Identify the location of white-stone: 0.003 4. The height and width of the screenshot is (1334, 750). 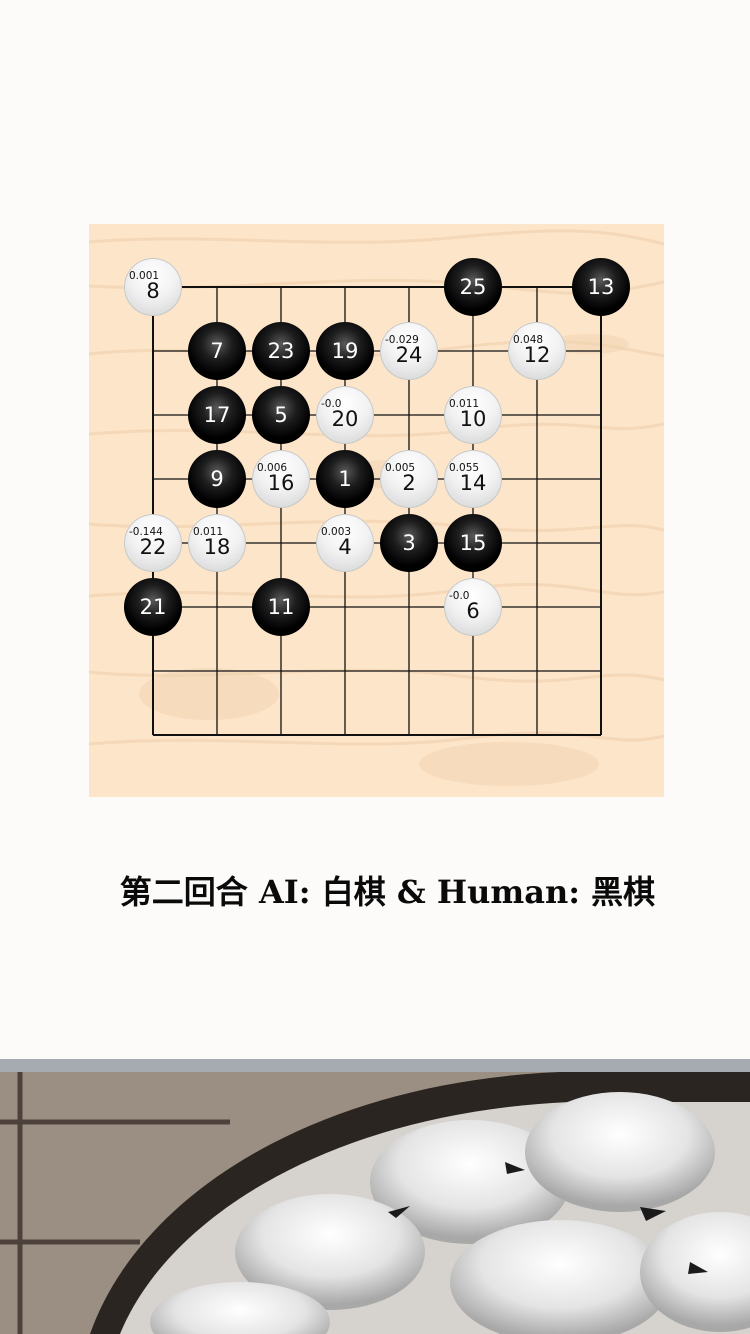
(345, 543).